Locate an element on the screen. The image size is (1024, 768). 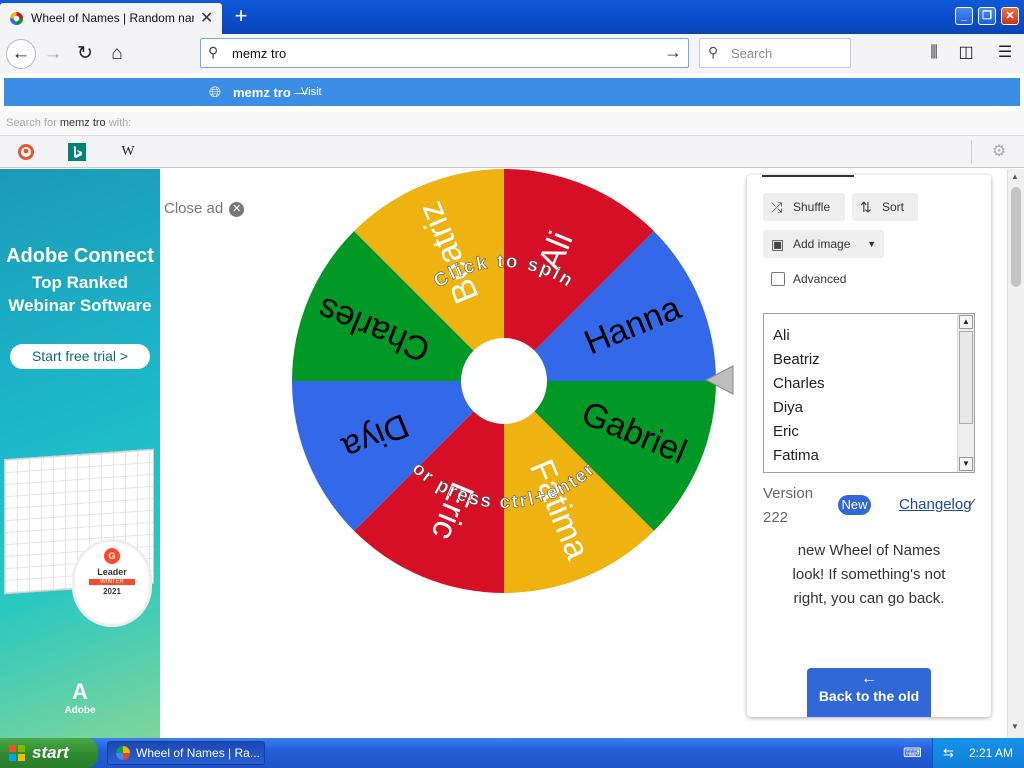
search-bar: ⚲ Search is located at coordinates (775, 53).